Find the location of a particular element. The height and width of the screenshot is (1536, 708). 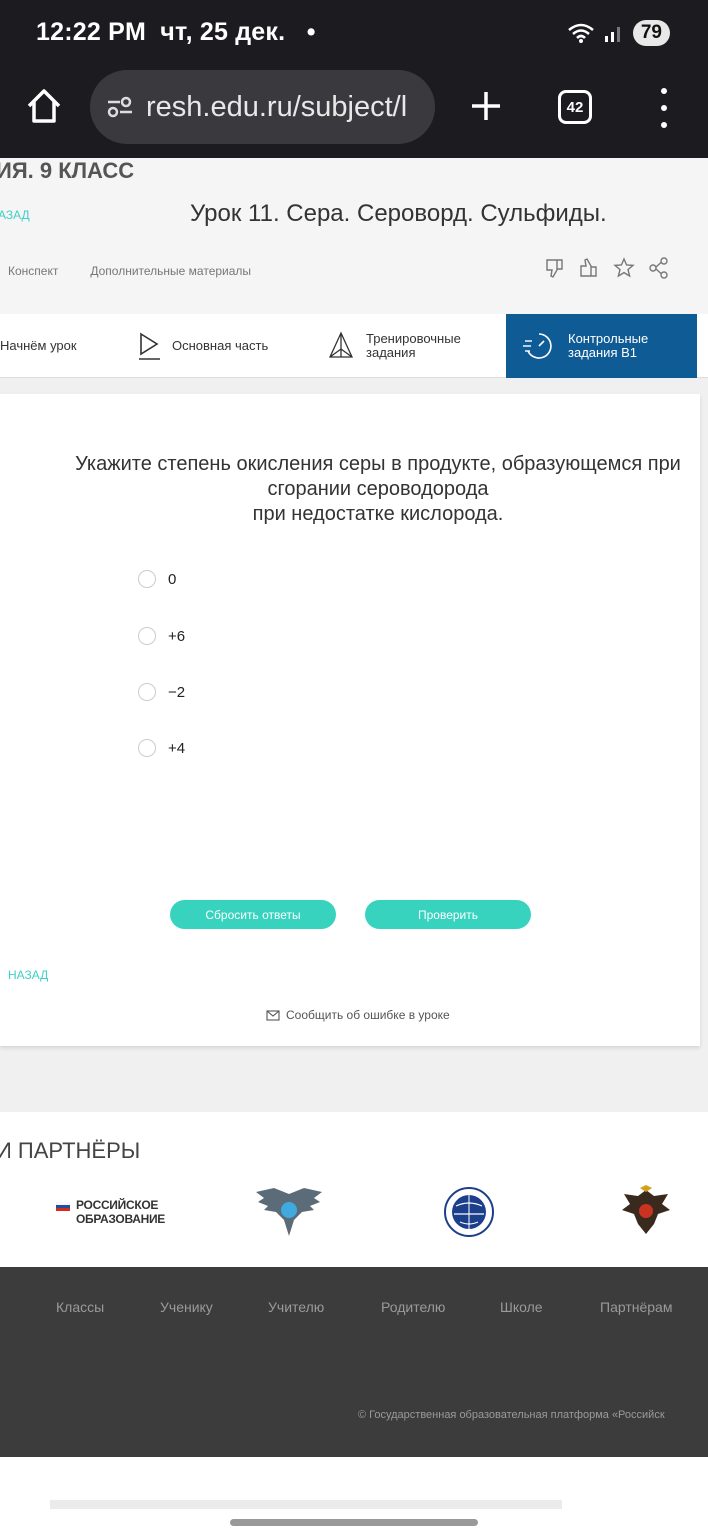

wifi-icon is located at coordinates (581, 33).